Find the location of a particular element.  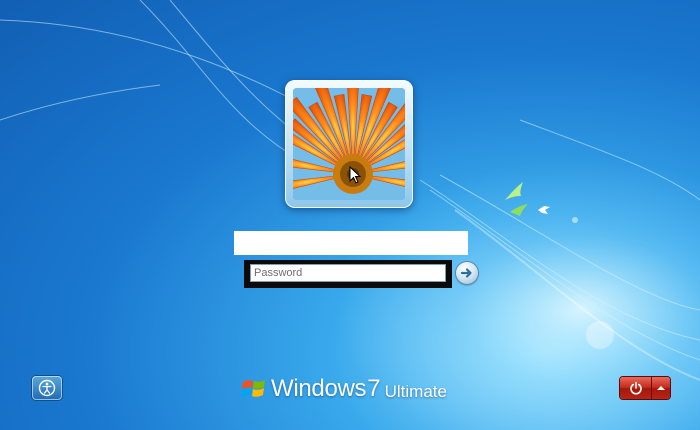

user-picture is located at coordinates (349, 144).